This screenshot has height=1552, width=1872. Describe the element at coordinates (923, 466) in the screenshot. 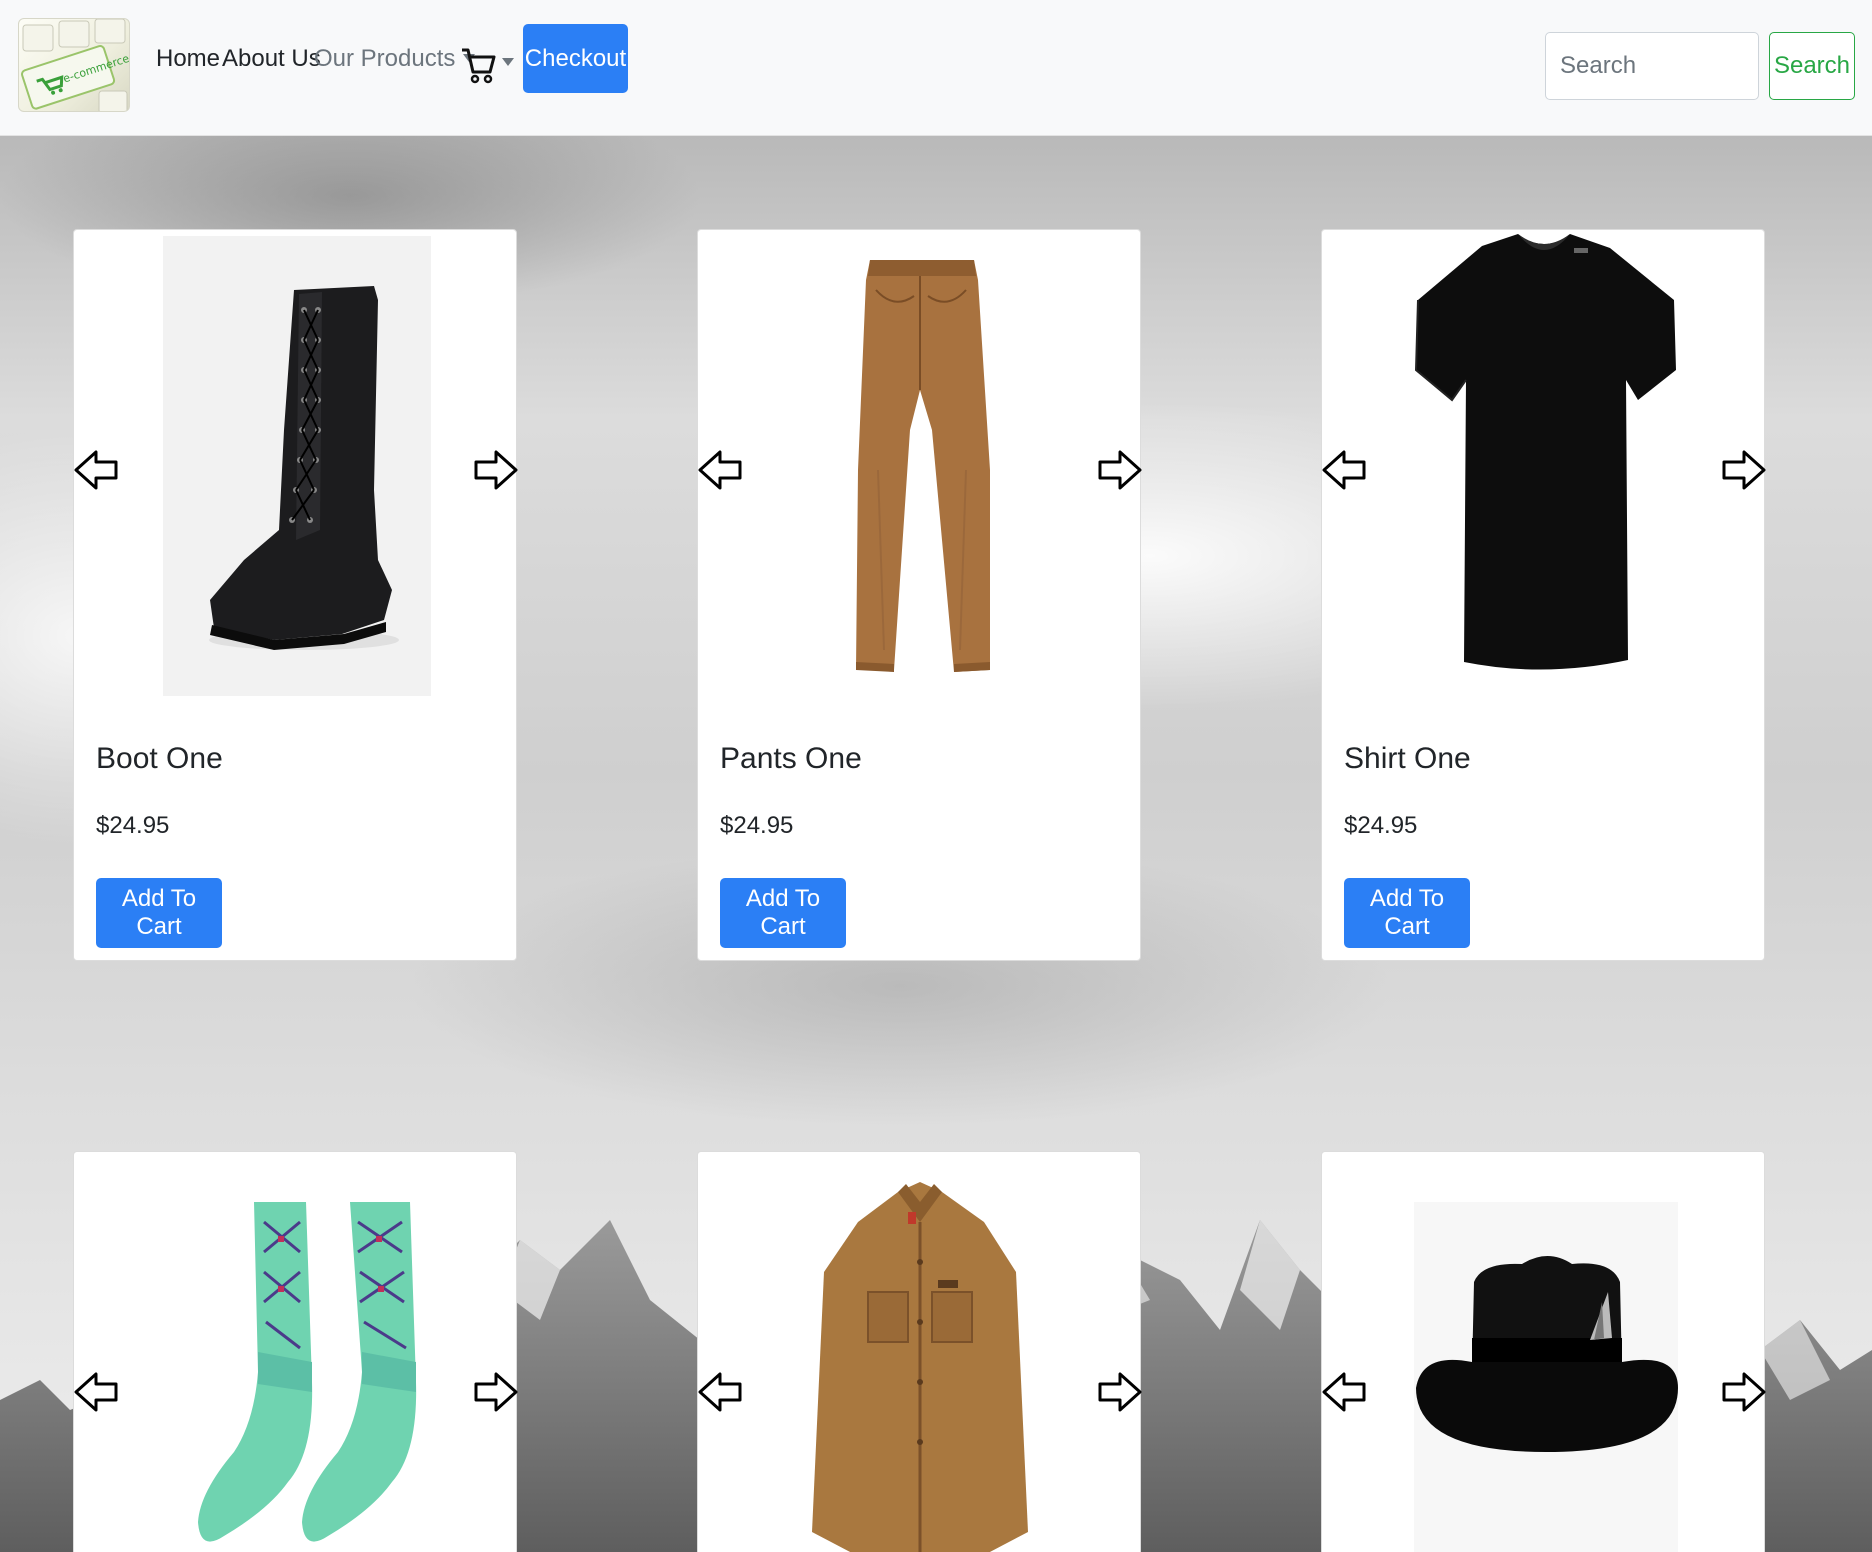

I see `tan-pants-image` at that location.